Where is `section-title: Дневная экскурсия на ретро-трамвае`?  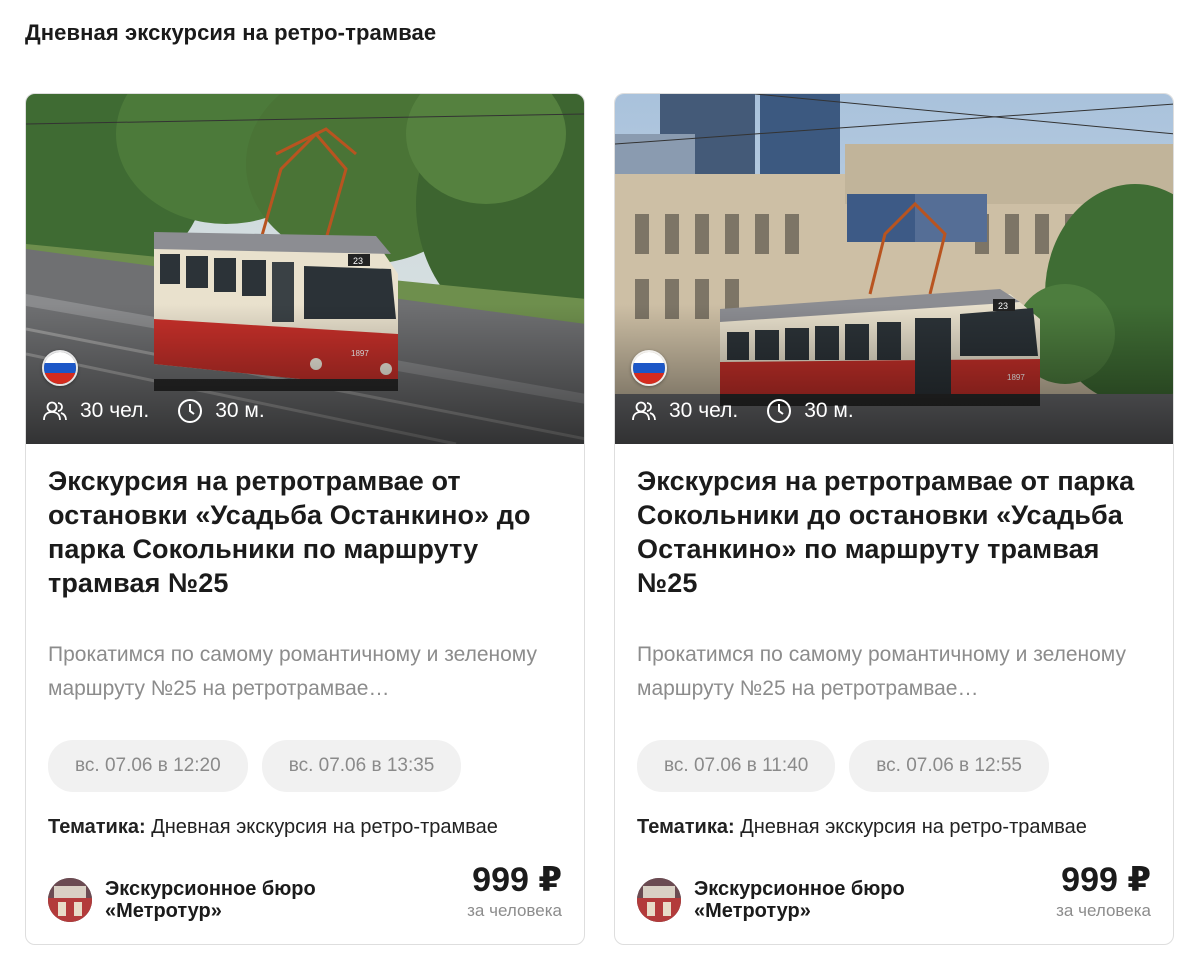 section-title: Дневная экскурсия на ретро-трамвае is located at coordinates (231, 32).